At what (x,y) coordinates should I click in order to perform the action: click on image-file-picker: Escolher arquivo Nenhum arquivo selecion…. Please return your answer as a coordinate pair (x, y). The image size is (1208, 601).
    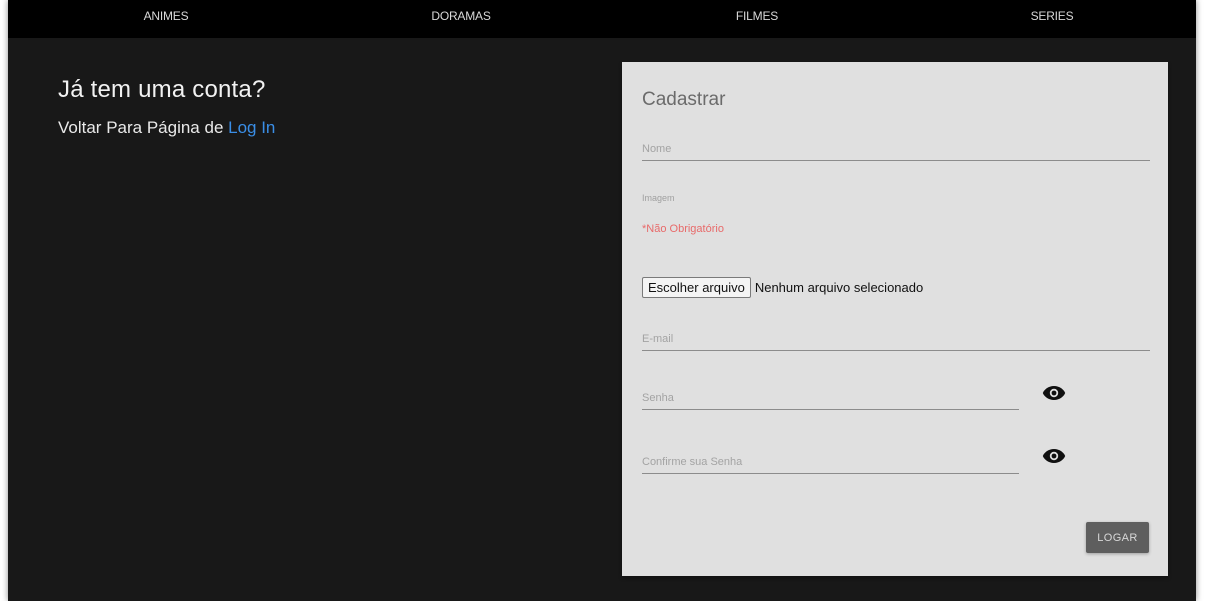
    Looking at the image, I should click on (782, 287).